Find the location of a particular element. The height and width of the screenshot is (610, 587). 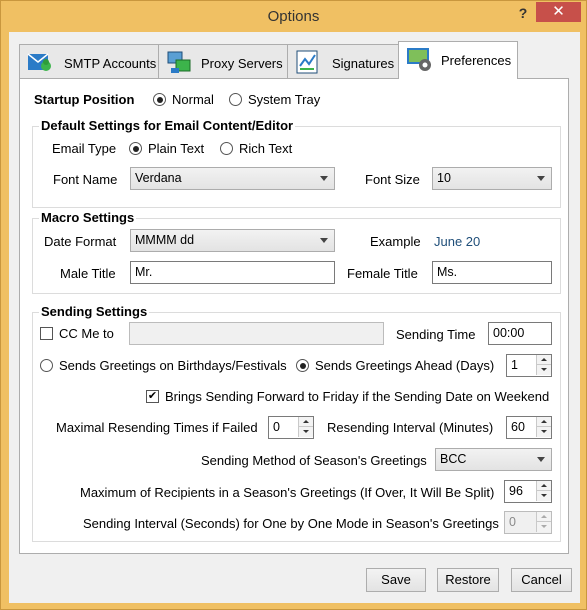

sending-time-label: Sending Time is located at coordinates (436, 334).